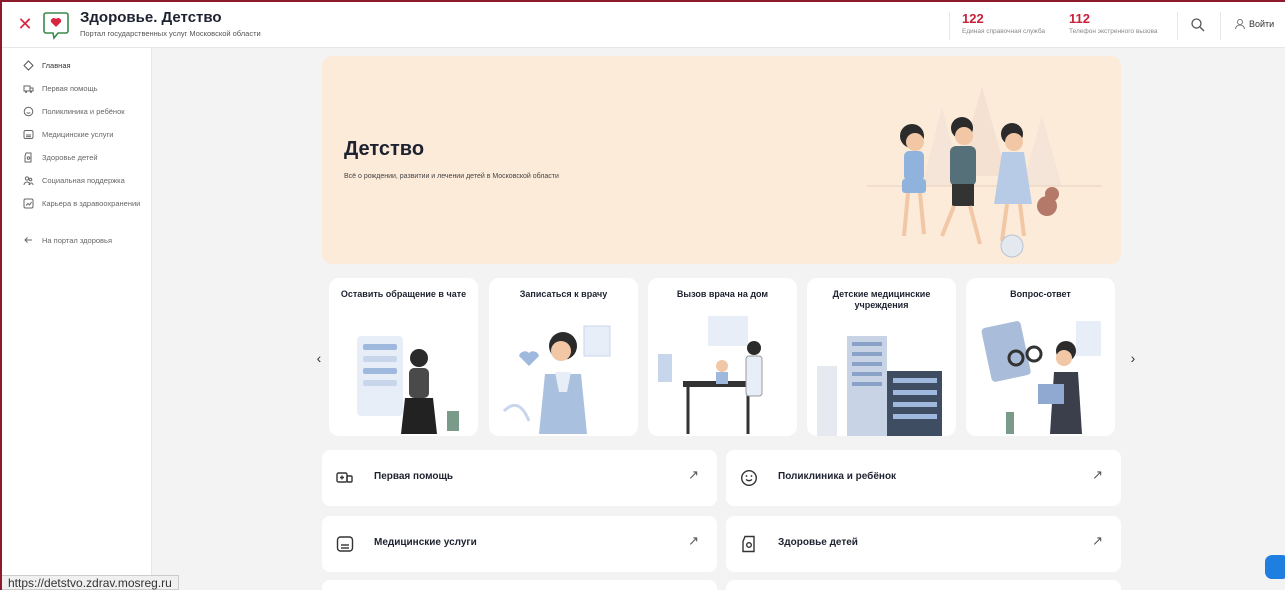 This screenshot has height=590, width=1285. Describe the element at coordinates (28, 204) in the screenshot. I see `career-icon` at that location.